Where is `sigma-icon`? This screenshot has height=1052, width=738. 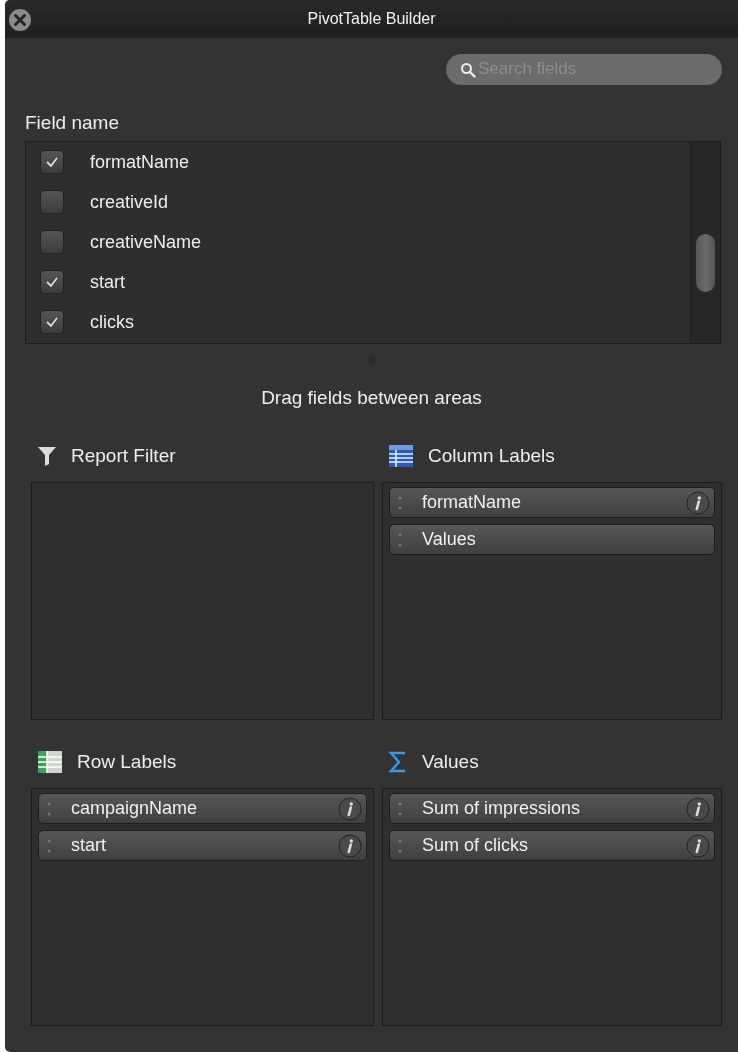 sigma-icon is located at coordinates (398, 762).